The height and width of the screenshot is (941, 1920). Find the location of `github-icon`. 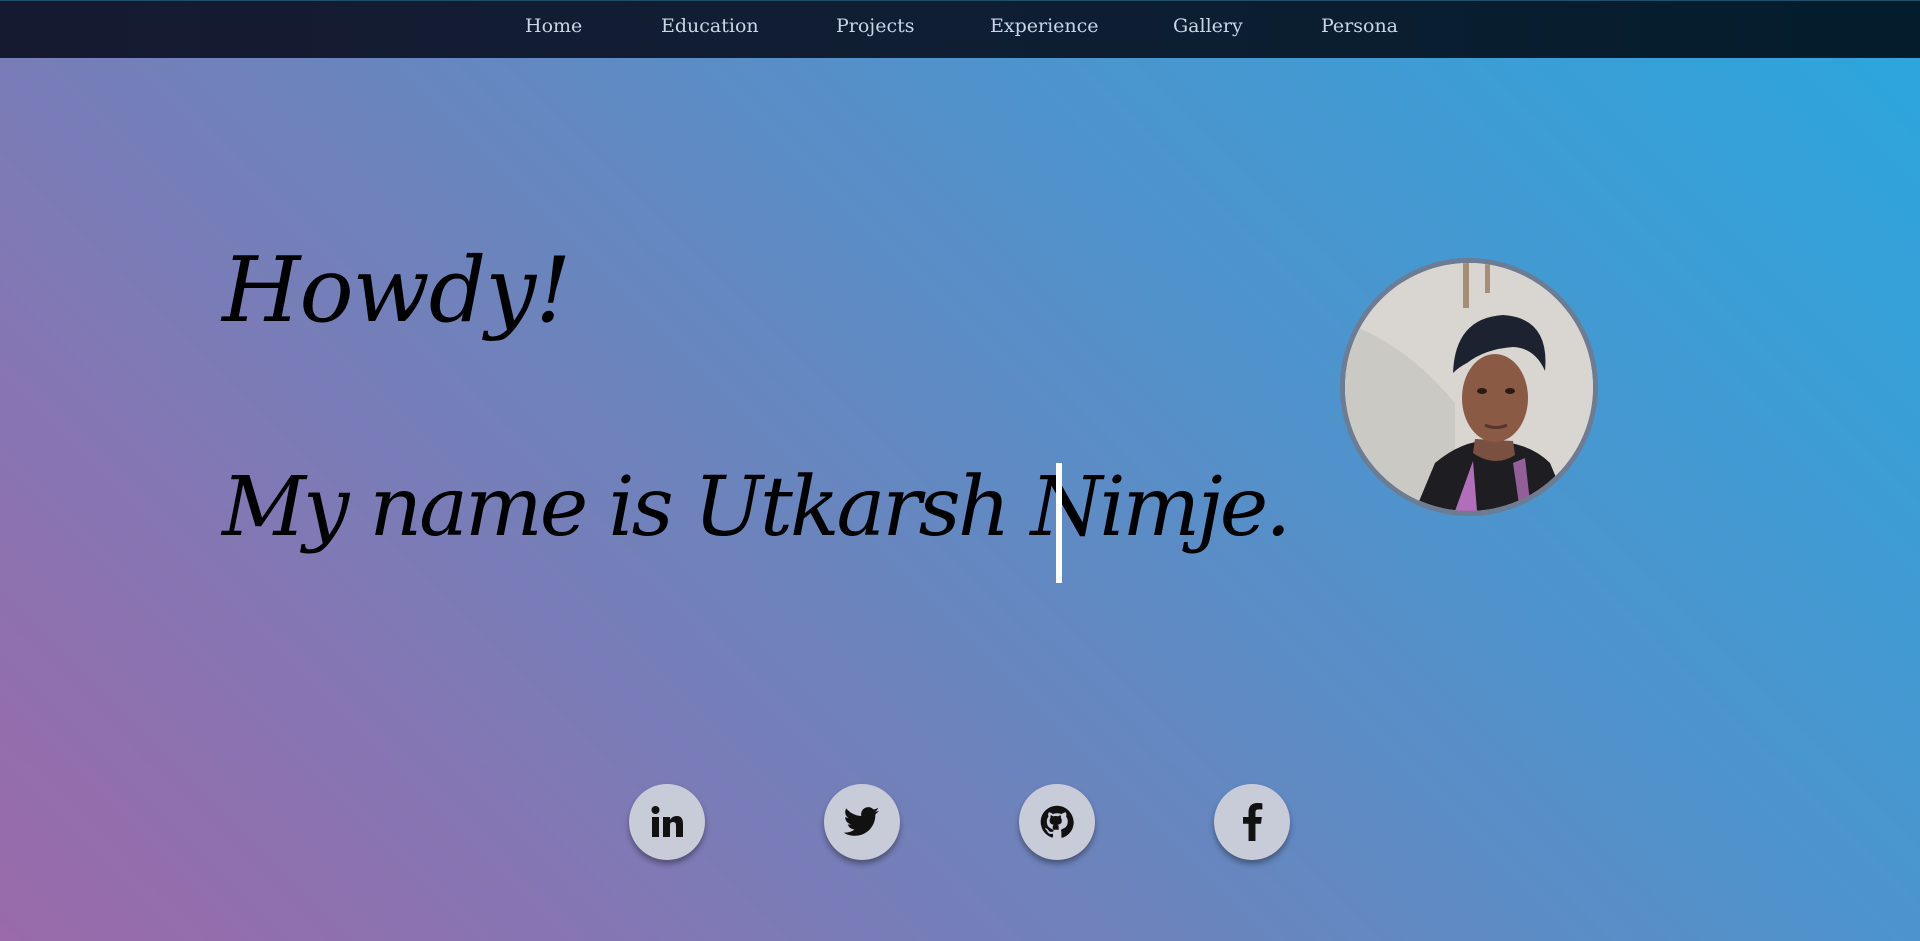

github-icon is located at coordinates (1057, 822).